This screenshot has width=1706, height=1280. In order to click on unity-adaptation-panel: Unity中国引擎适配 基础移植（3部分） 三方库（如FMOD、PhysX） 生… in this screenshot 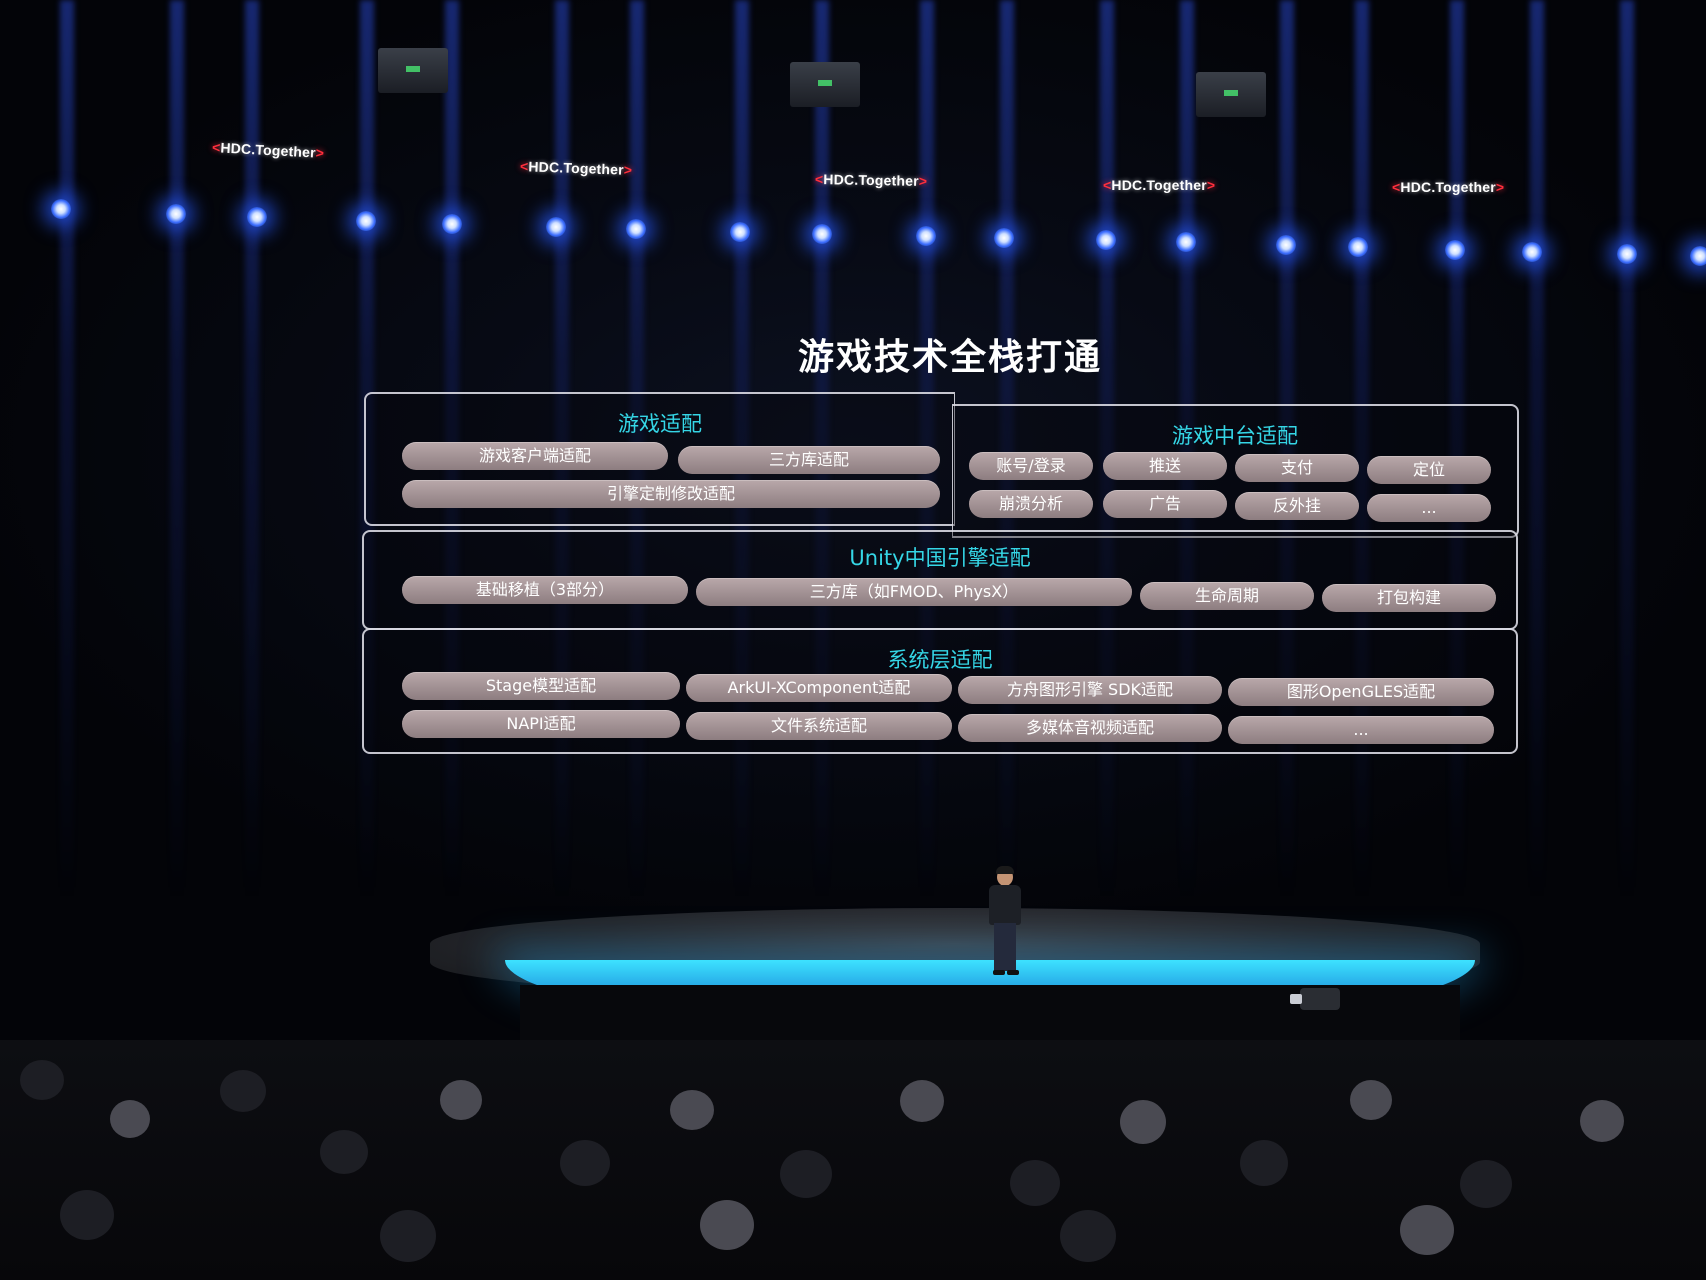, I will do `click(940, 580)`.